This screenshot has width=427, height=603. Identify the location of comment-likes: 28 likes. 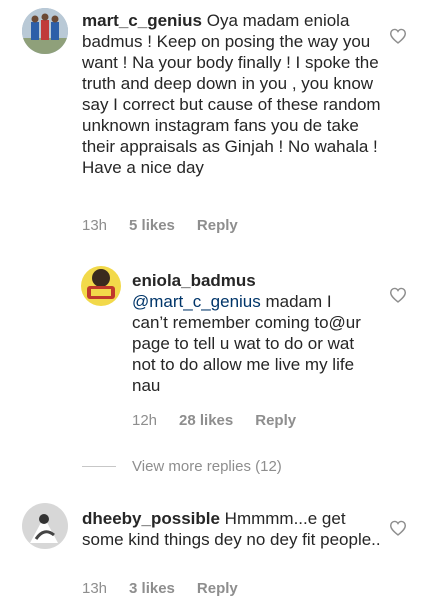
(206, 420).